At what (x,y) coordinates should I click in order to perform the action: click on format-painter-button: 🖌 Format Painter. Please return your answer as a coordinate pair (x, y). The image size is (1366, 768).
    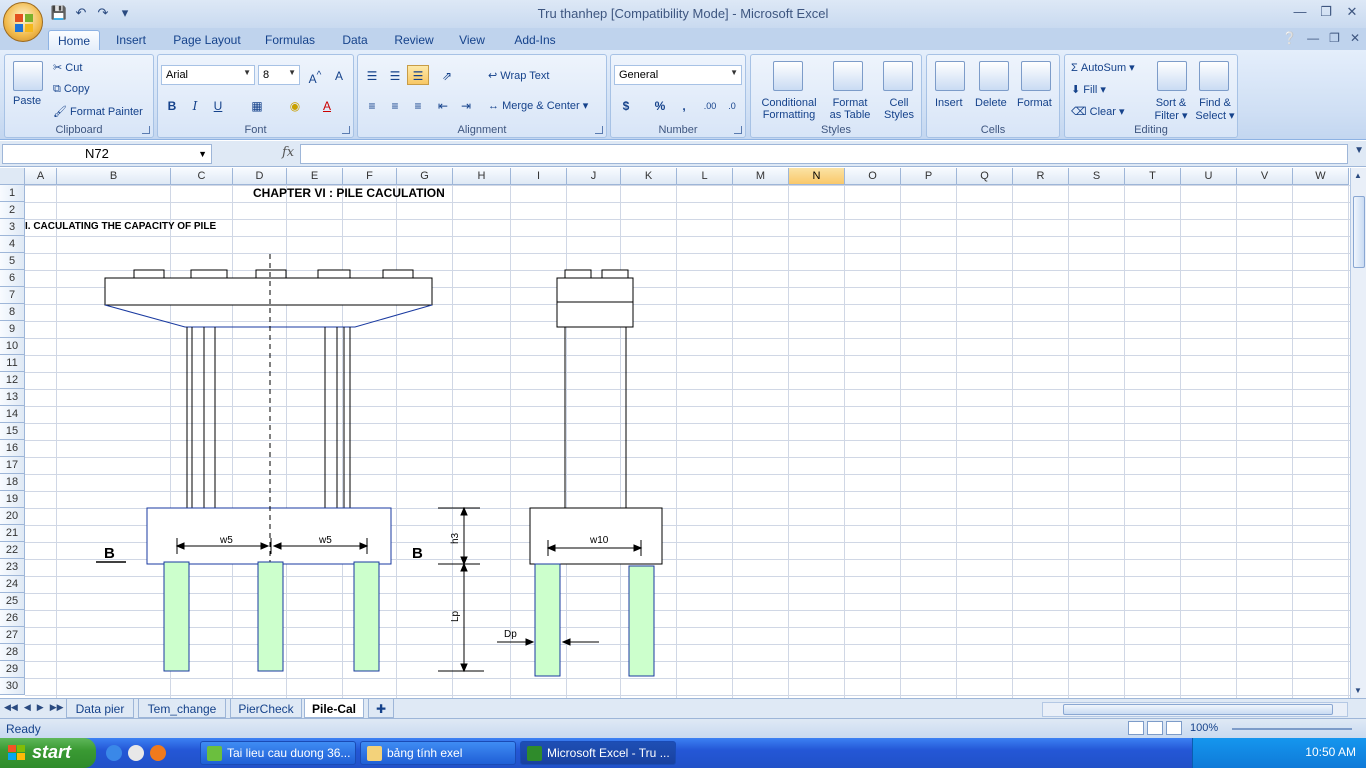
    Looking at the image, I should click on (98, 111).